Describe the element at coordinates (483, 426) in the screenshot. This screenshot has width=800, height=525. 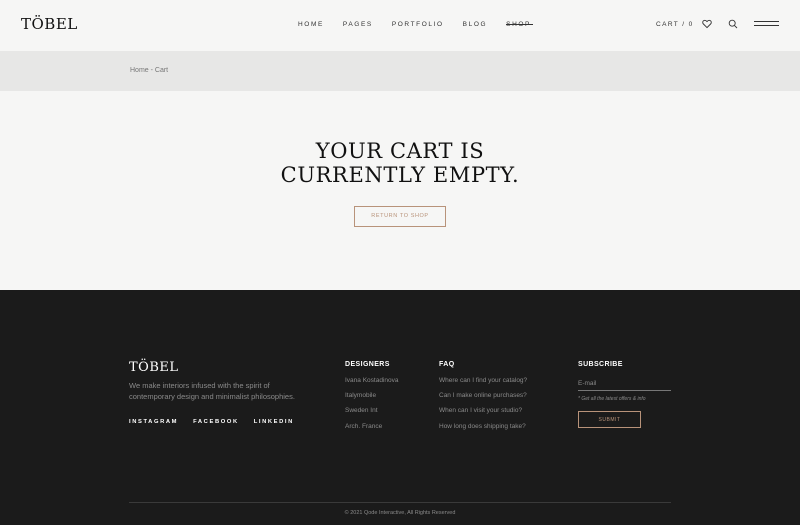
I see `faq-link: How long does shipping take?` at that location.